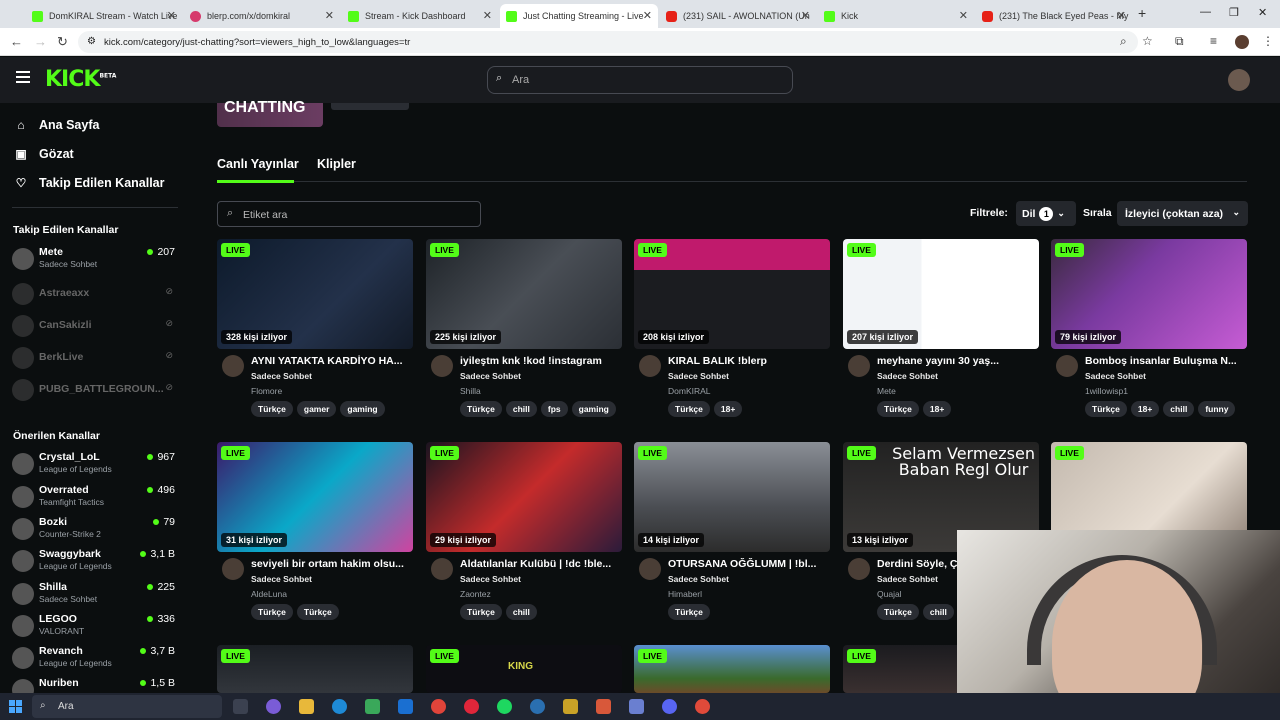 The width and height of the screenshot is (1280, 720). Describe the element at coordinates (23, 77) in the screenshot. I see `menu-hamburger-icon` at that location.